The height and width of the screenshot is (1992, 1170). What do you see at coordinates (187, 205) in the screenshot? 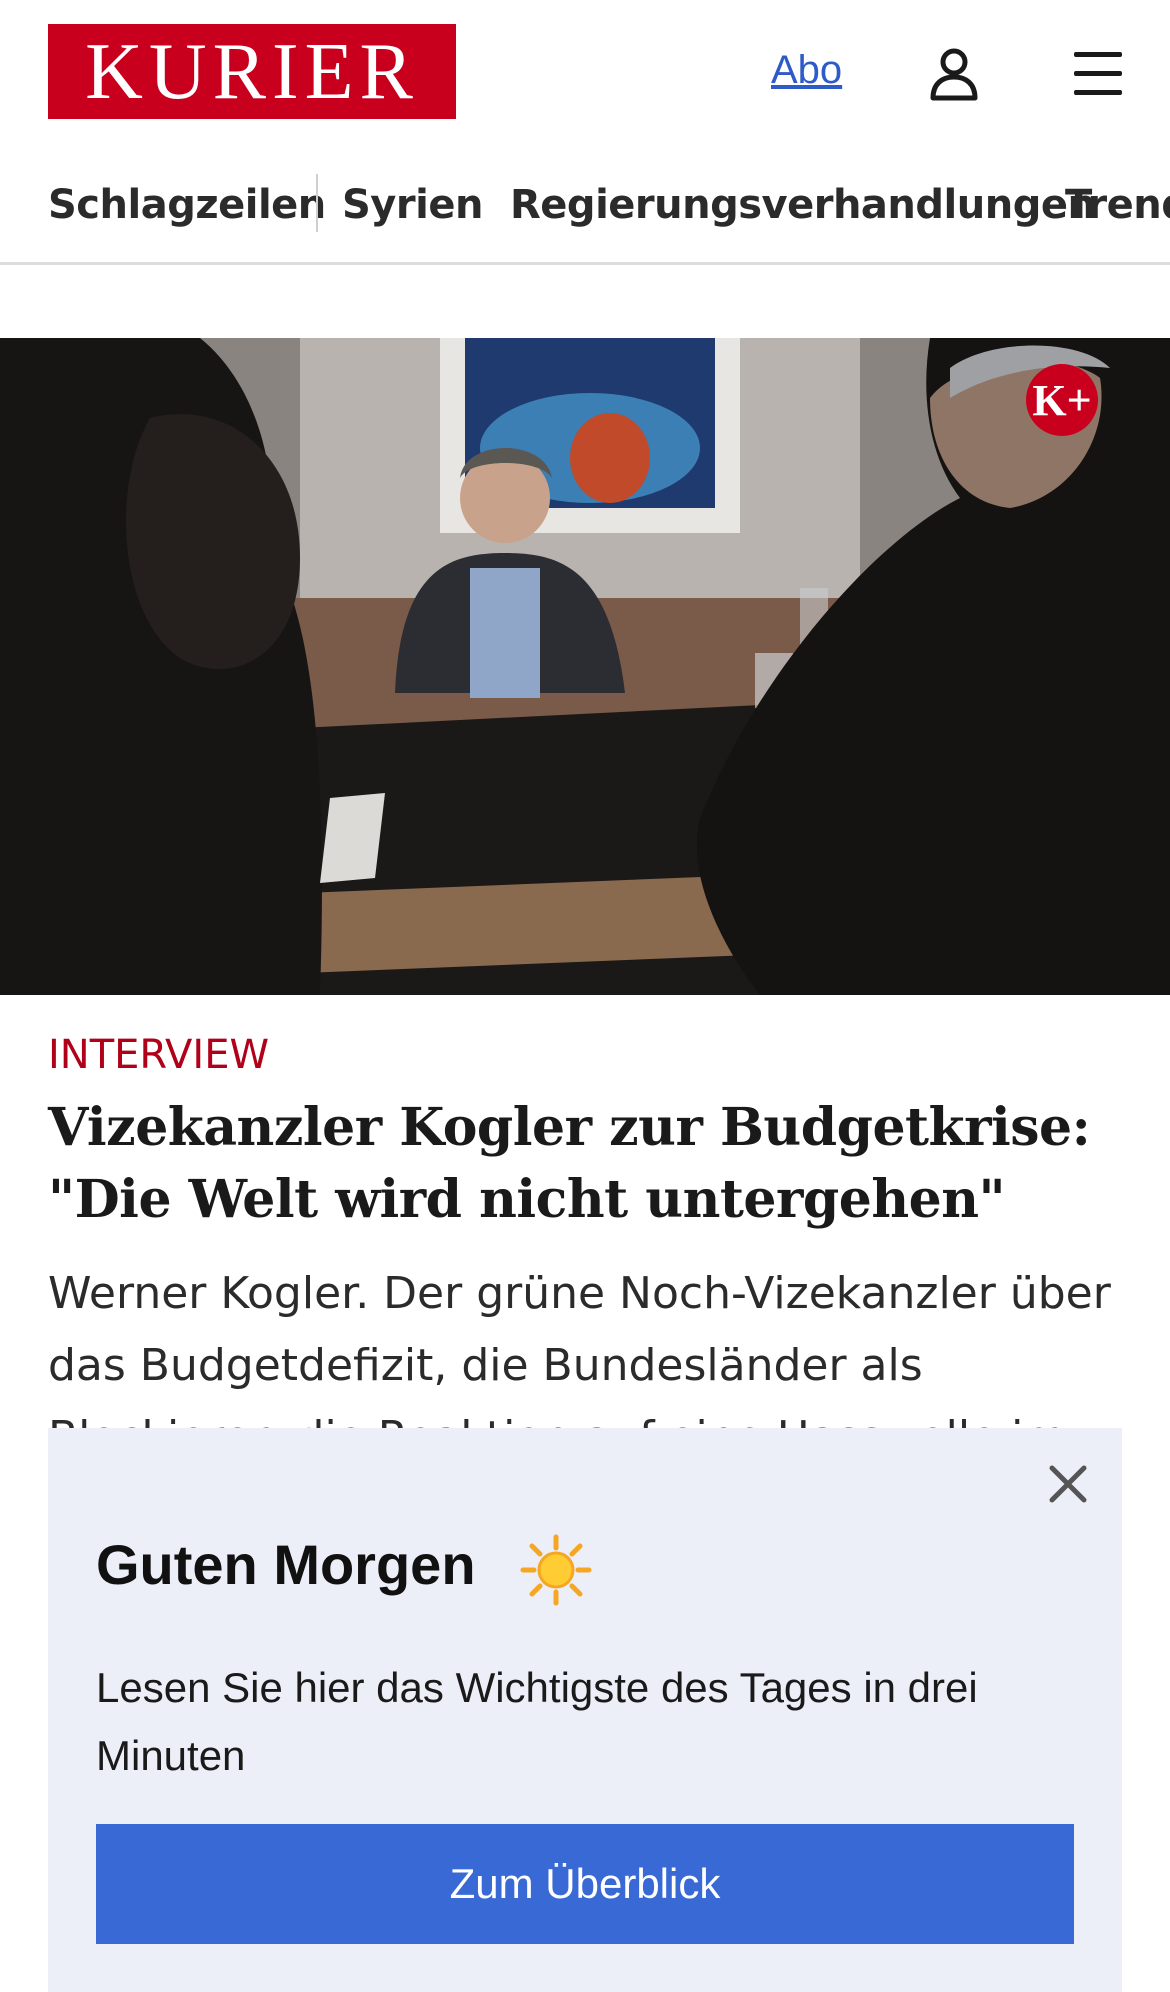
I see `nav-item-schlagzeilen: Schlagzeilen` at bounding box center [187, 205].